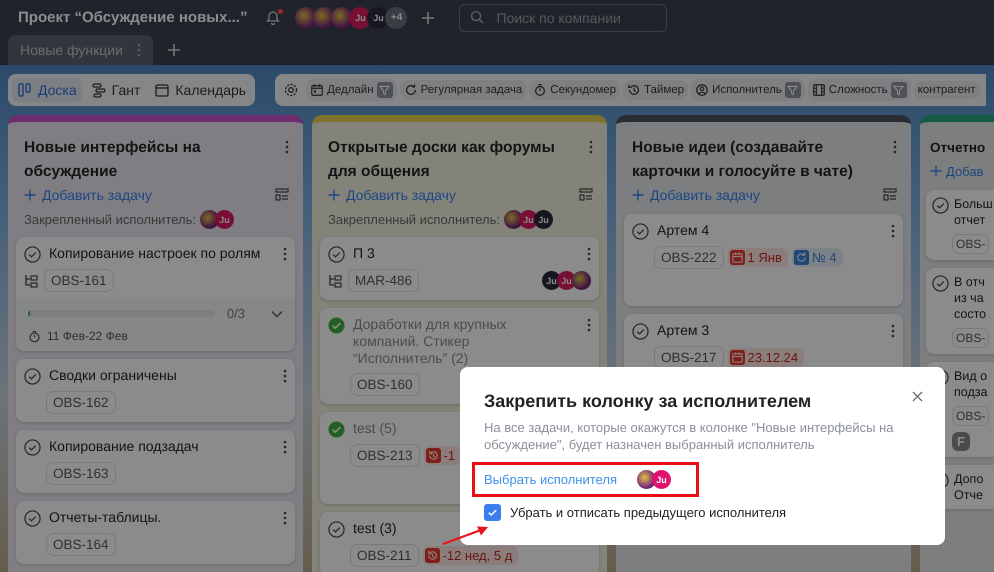  I want to click on task-card: Сводки ограничены OBS-162, so click(155, 390).